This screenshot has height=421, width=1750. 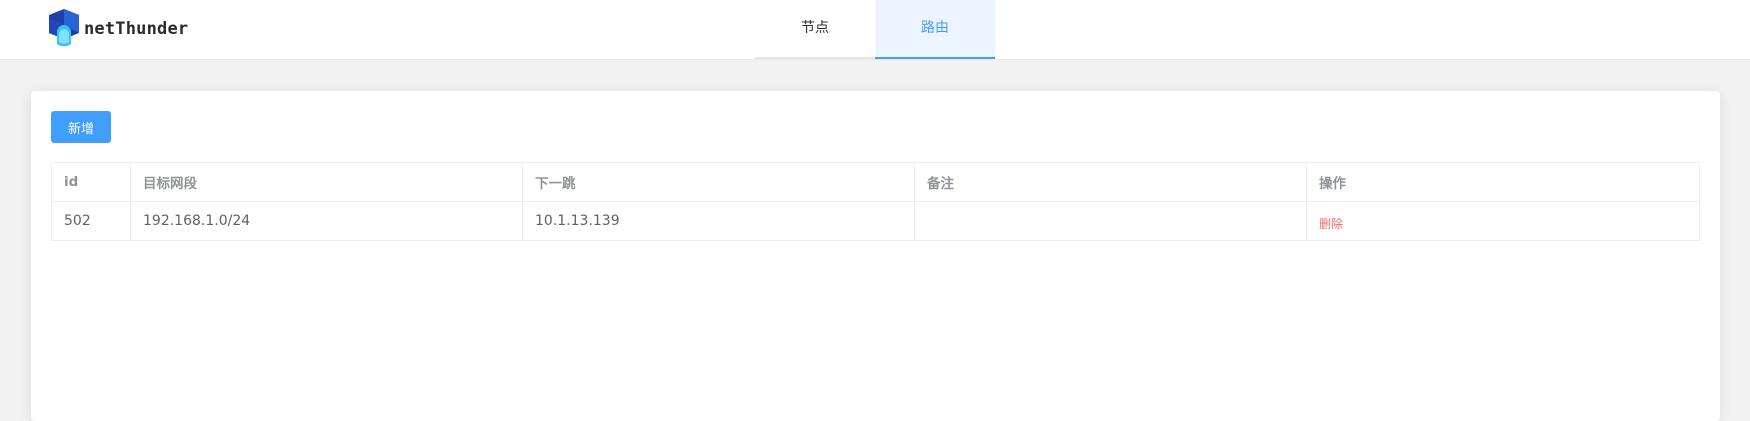 I want to click on delete-link: 删除, so click(x=1331, y=224).